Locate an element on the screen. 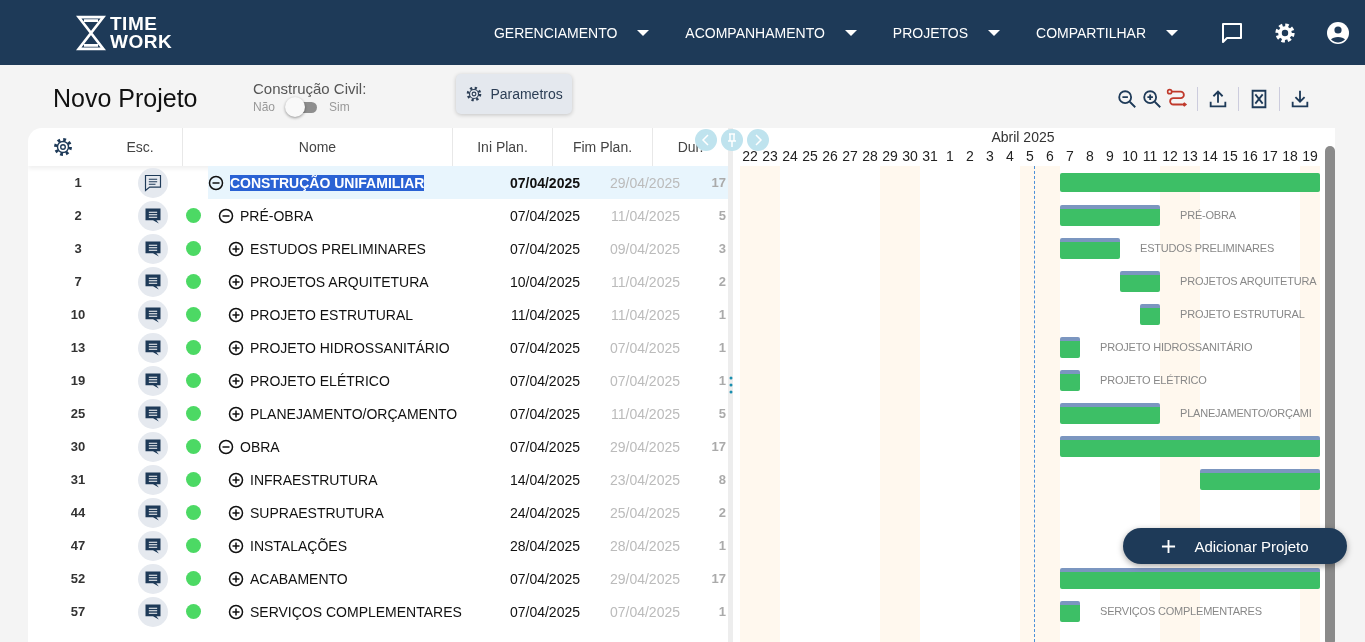  task-name: PROJETO ELÉTRICO is located at coordinates (320, 380).